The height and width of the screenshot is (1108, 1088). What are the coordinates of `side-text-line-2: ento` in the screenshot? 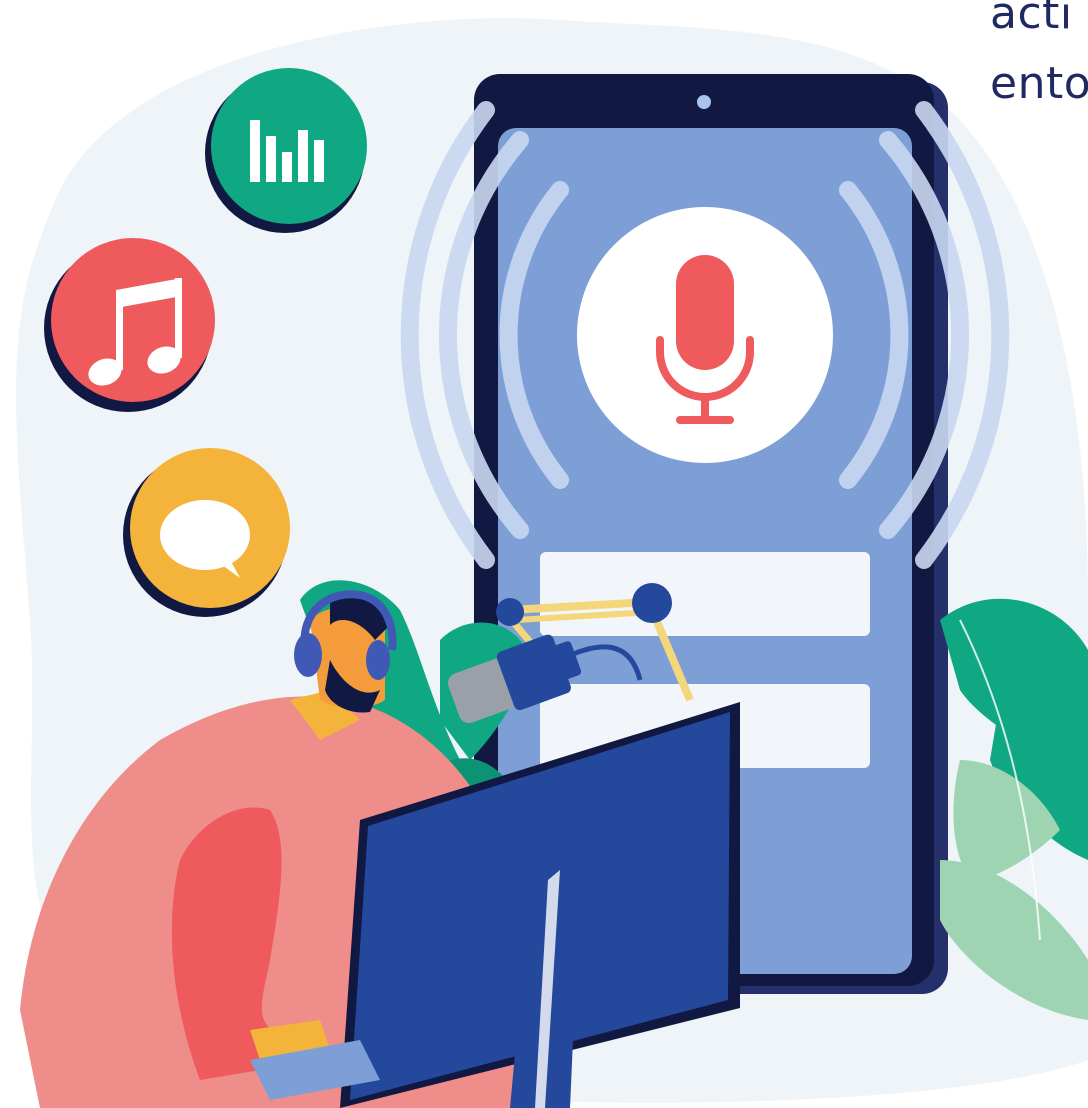 It's located at (1039, 83).